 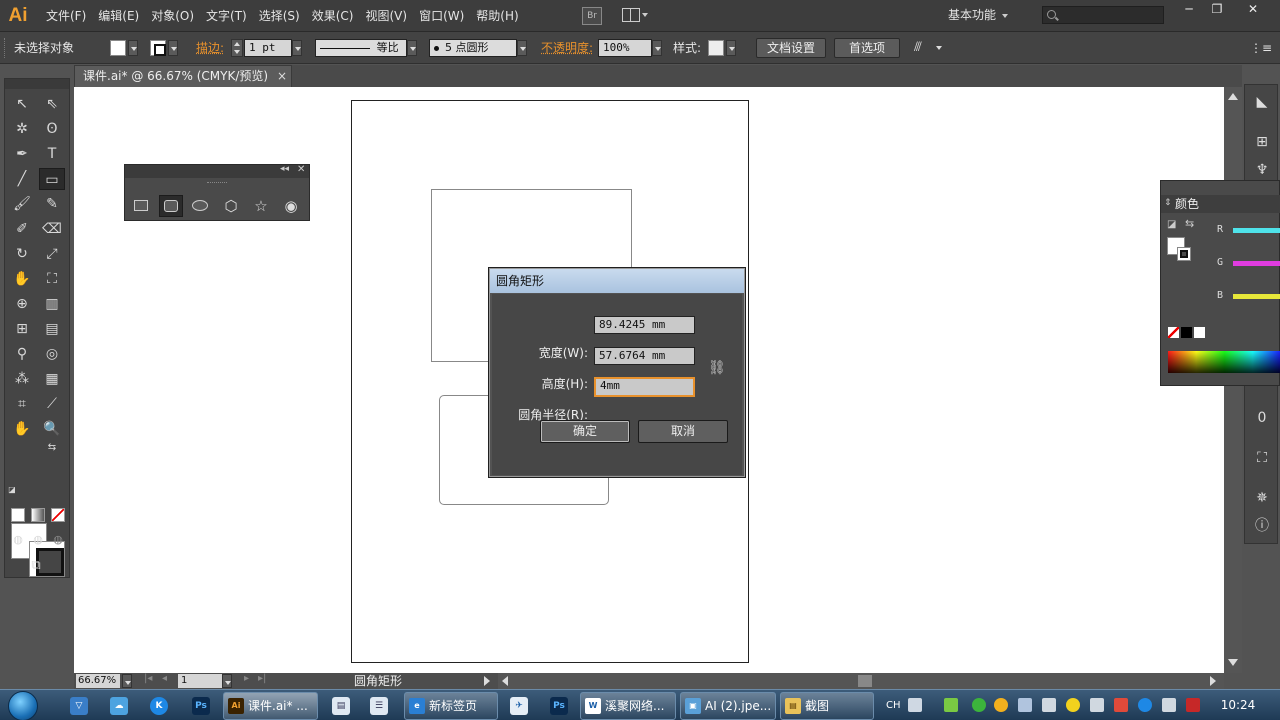 What do you see at coordinates (716, 48) in the screenshot?
I see `style-swatch` at bounding box center [716, 48].